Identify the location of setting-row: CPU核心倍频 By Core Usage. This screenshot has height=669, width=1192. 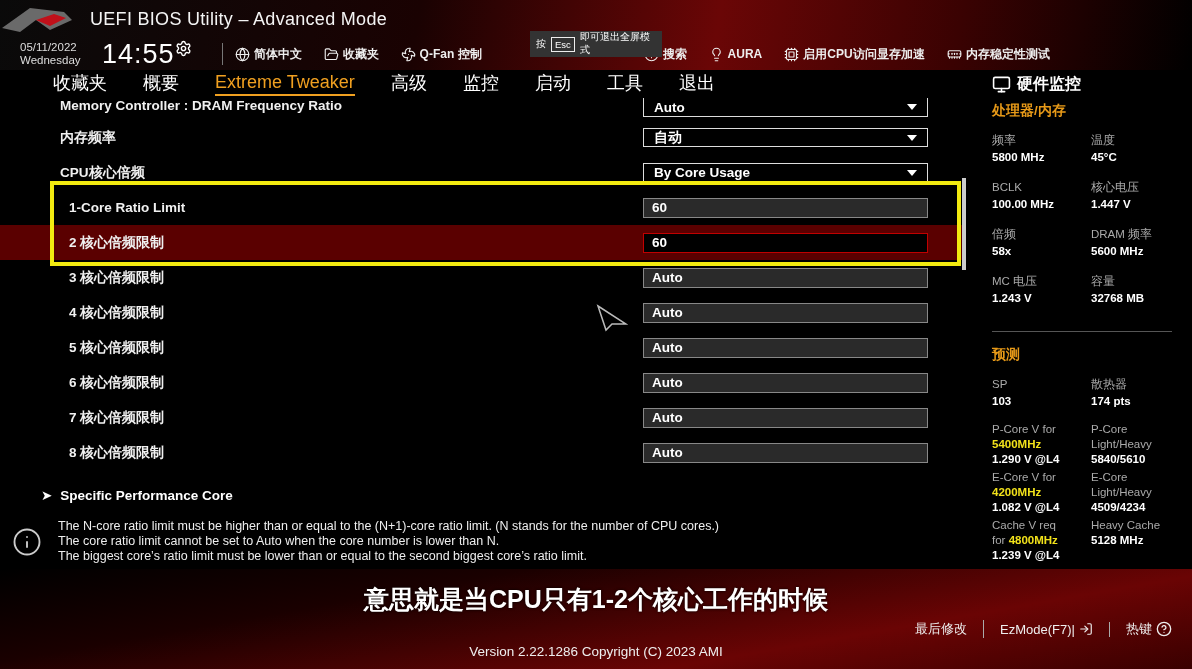
(481, 172).